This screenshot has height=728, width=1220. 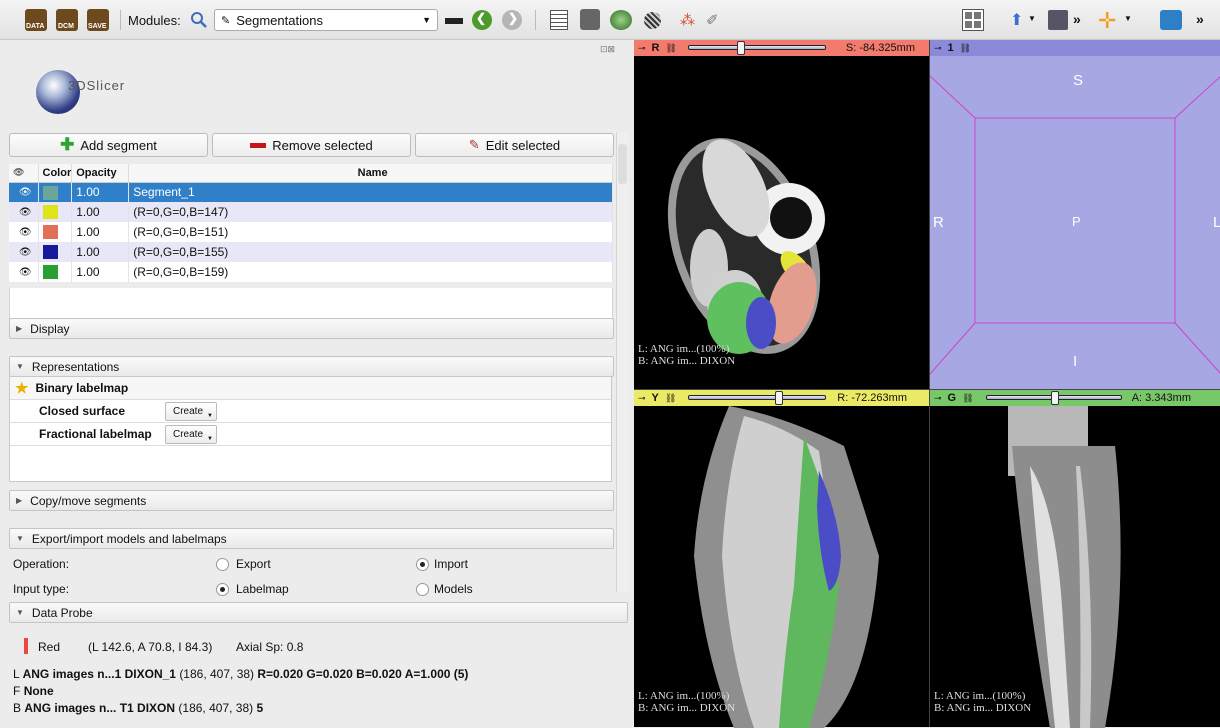 I want to click on segment-name: Segment_1, so click(x=370, y=192).